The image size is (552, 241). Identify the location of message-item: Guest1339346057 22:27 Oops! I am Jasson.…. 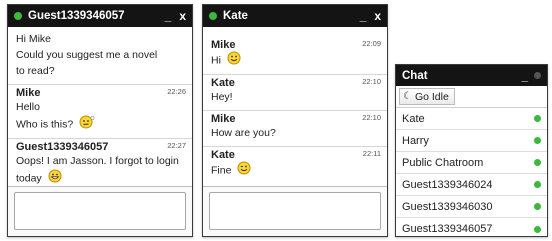
(100, 162).